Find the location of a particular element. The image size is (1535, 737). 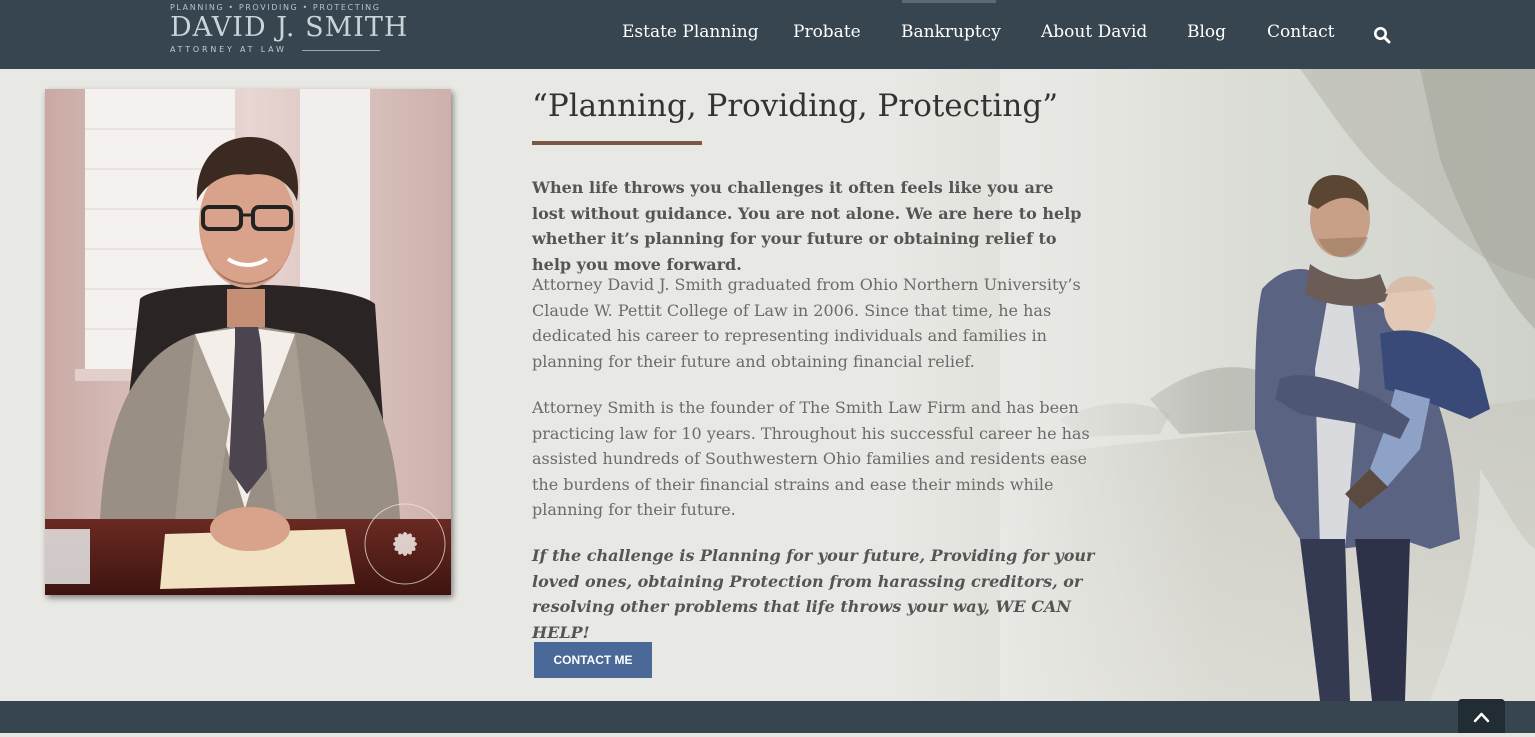

logo-name: DAVID J. SMITH is located at coordinates (289, 27).